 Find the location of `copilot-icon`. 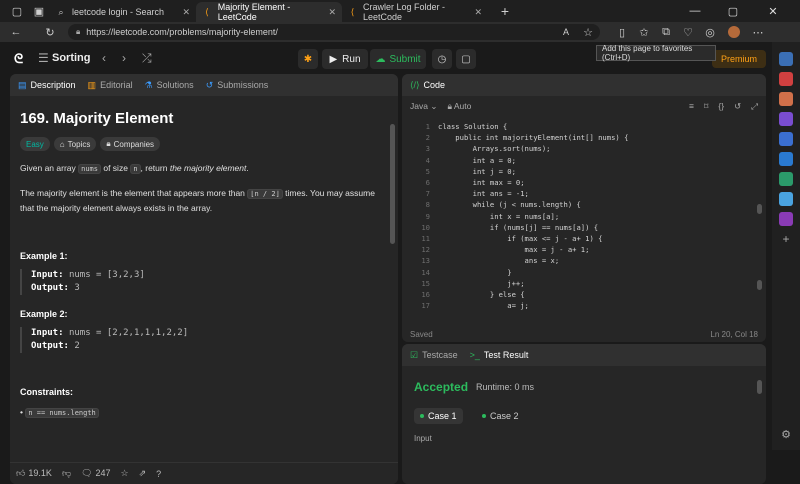

copilot-icon is located at coordinates (786, 139).